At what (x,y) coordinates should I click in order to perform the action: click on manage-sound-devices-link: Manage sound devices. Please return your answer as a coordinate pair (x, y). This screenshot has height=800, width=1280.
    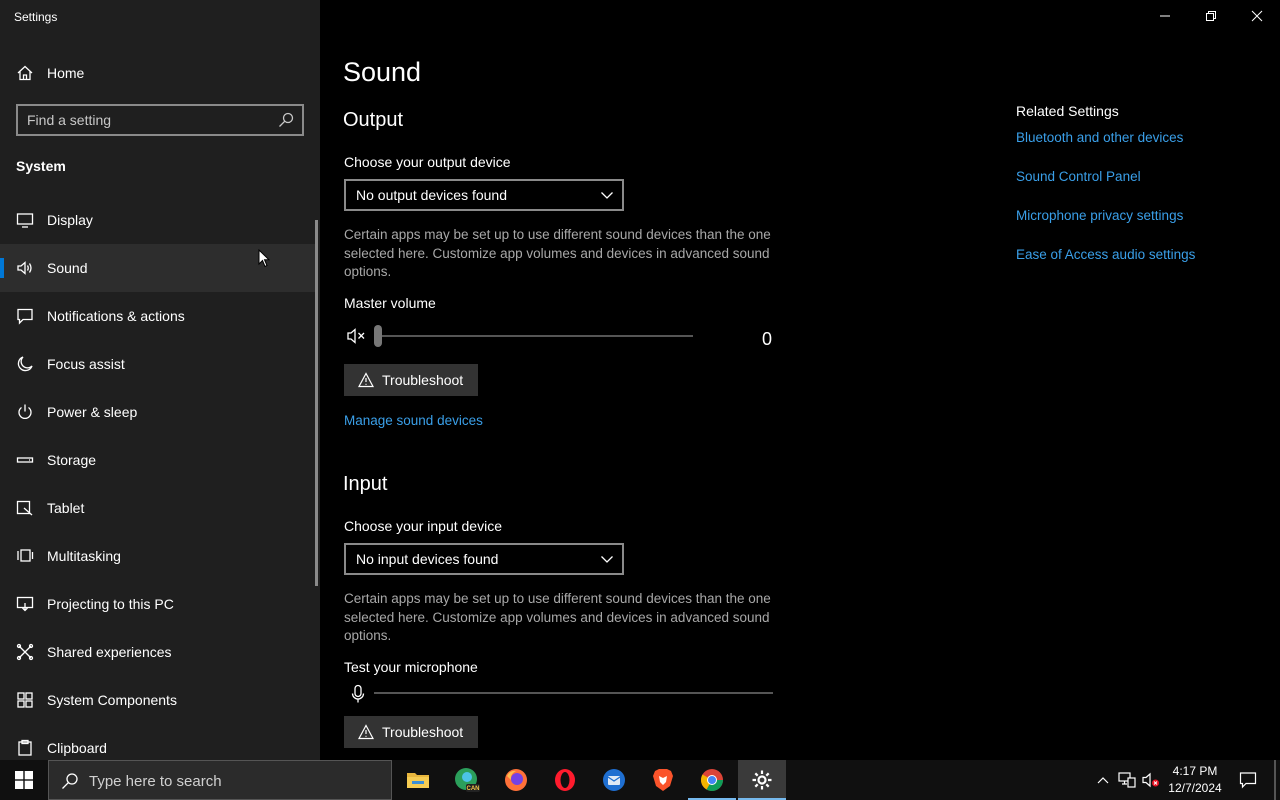
    Looking at the image, I should click on (413, 420).